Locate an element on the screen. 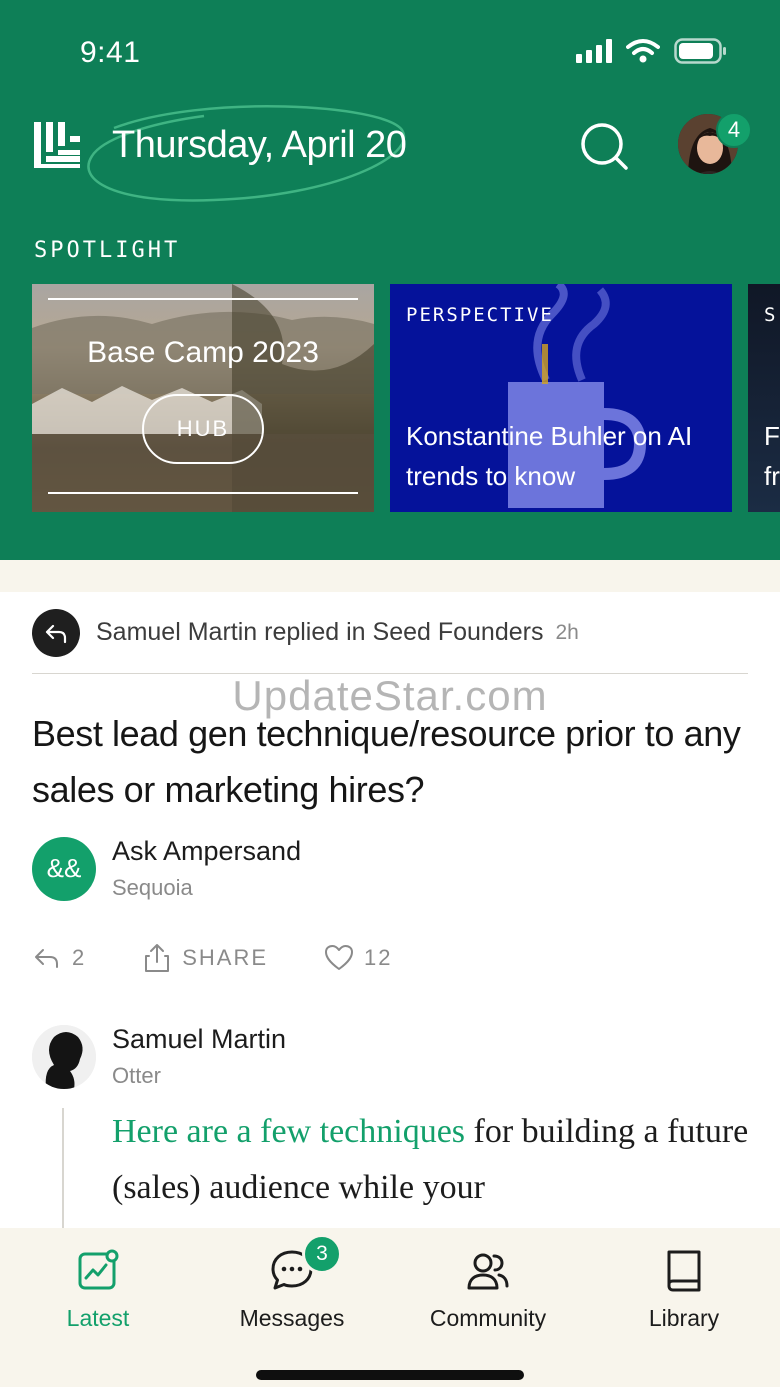  author-name: Ask Ampersand is located at coordinates (207, 851).